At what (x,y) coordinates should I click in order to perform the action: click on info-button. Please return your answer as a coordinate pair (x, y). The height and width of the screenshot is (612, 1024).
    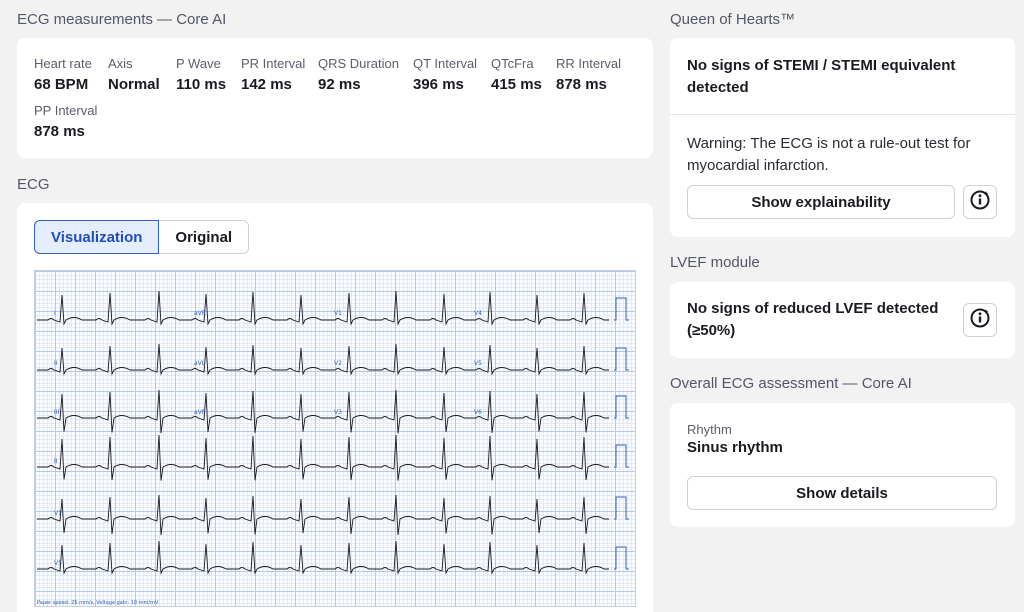
    Looking at the image, I should click on (980, 202).